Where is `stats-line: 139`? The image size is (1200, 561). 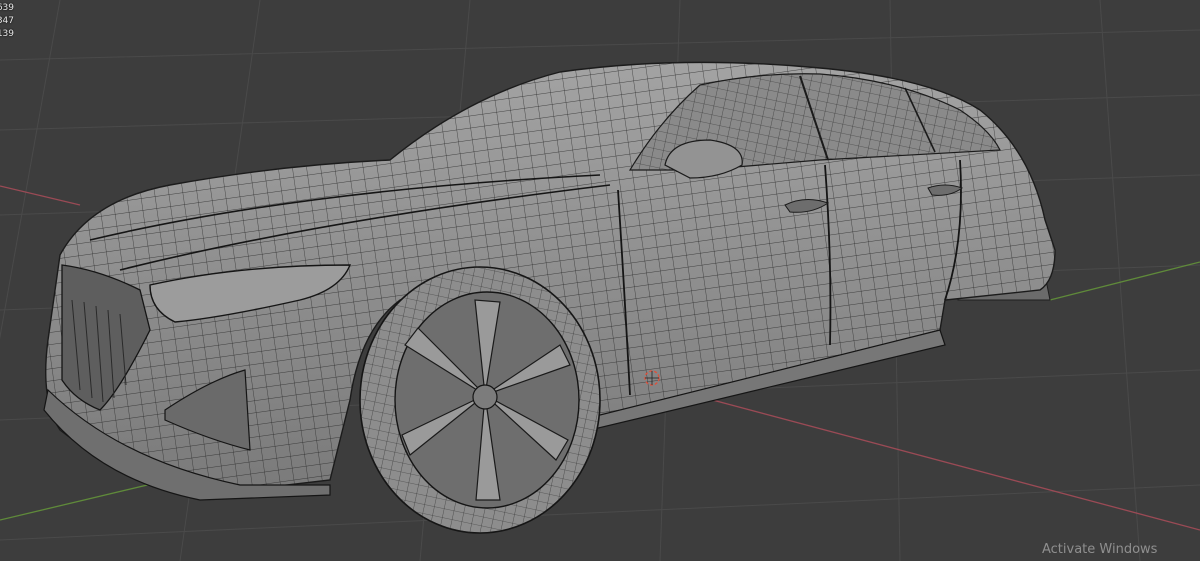 stats-line: 139 is located at coordinates (7, 34).